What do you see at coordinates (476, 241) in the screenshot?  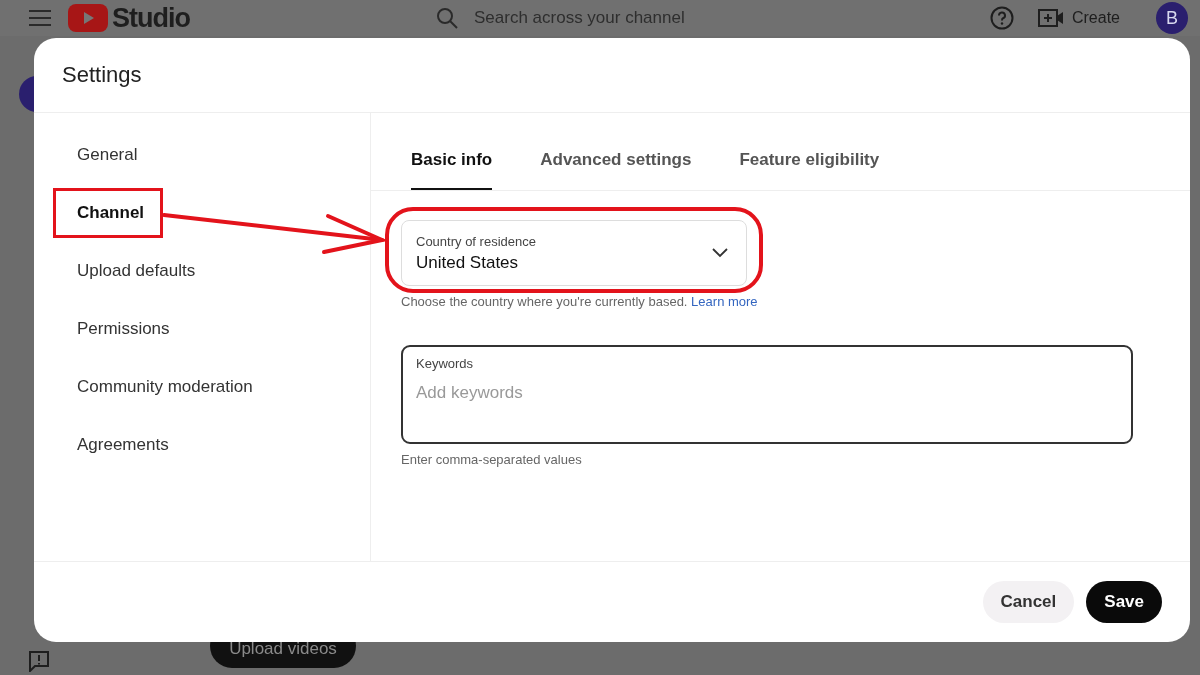 I see `field-label: Country of residence` at bounding box center [476, 241].